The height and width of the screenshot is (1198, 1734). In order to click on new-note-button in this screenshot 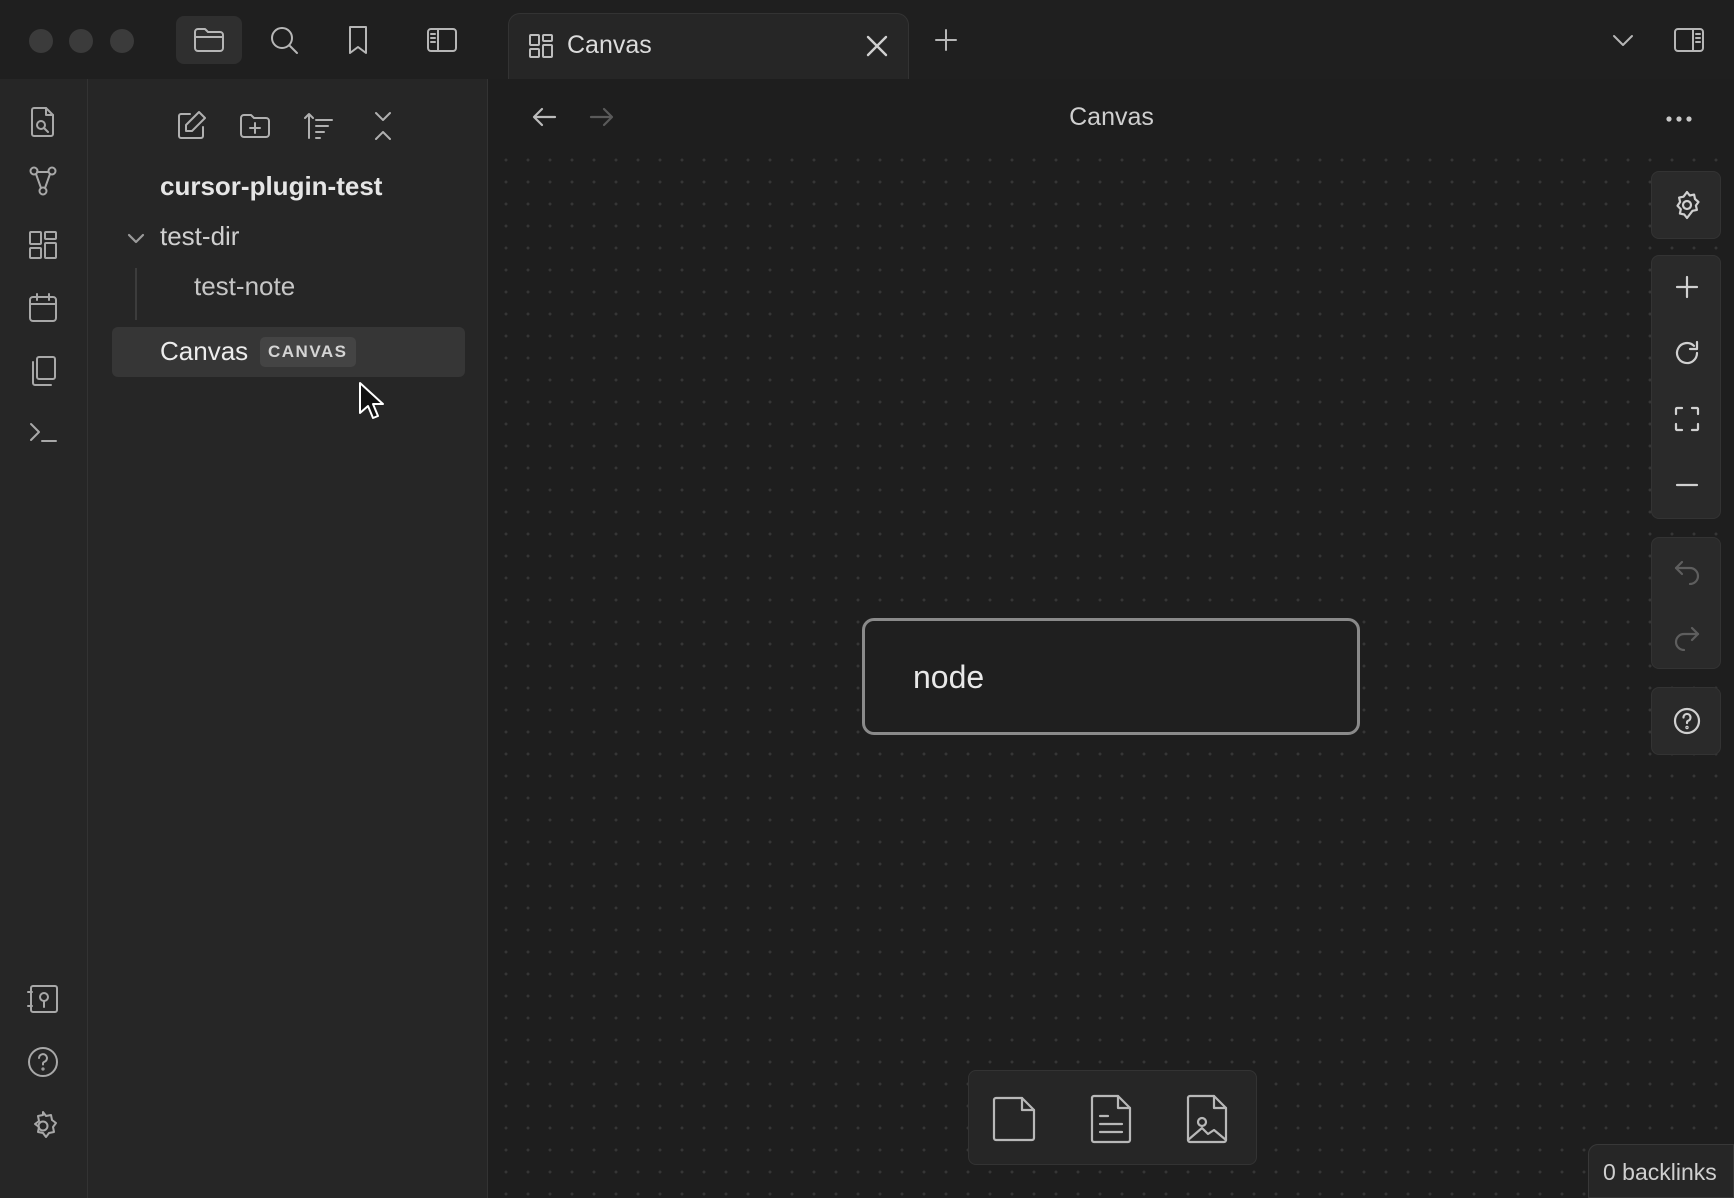, I will do `click(191, 126)`.